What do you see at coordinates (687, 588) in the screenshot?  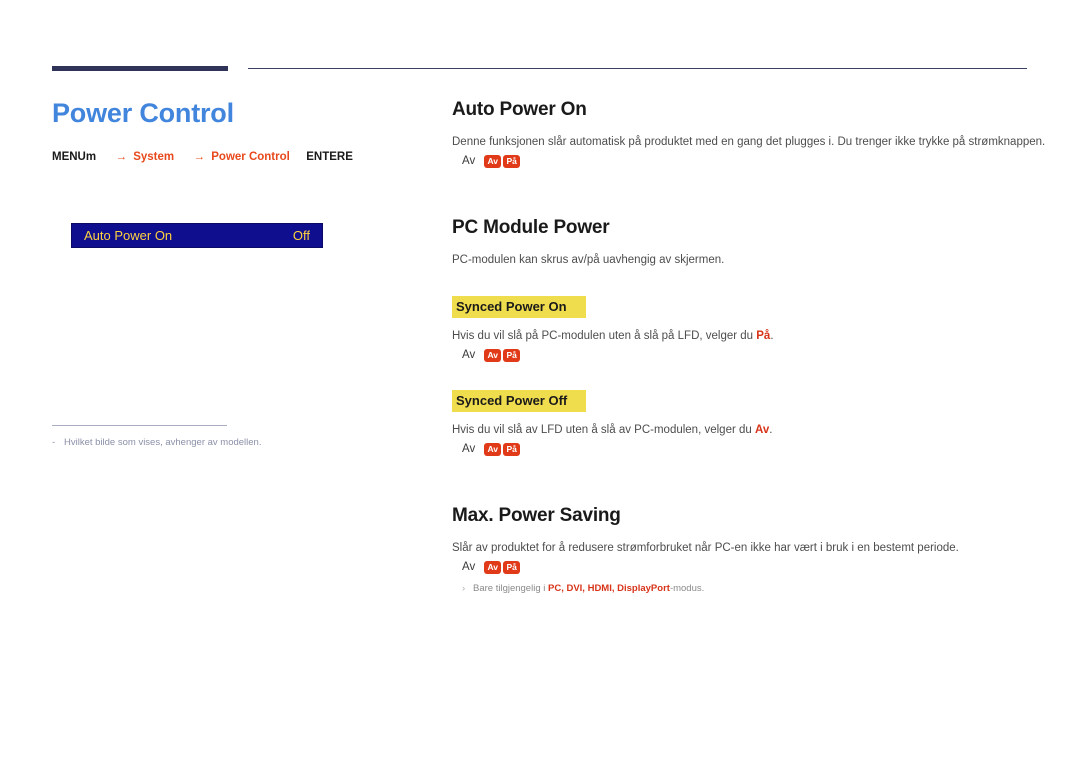 I see `note-post-text: -modus.` at bounding box center [687, 588].